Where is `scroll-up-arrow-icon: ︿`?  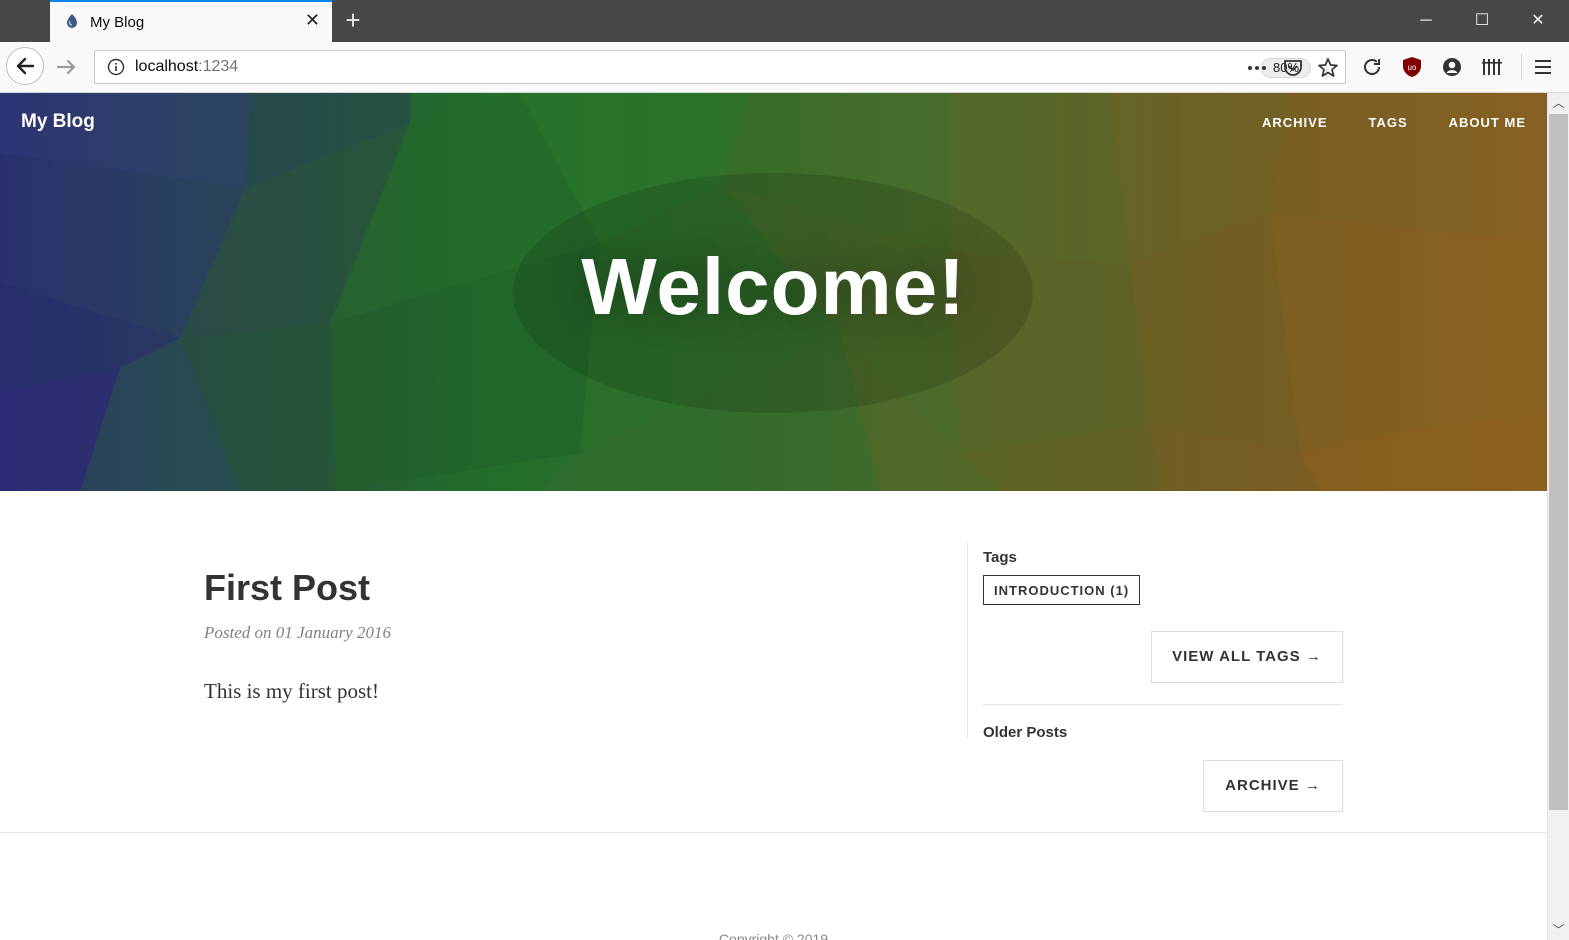 scroll-up-arrow-icon: ︿ is located at coordinates (1558, 103).